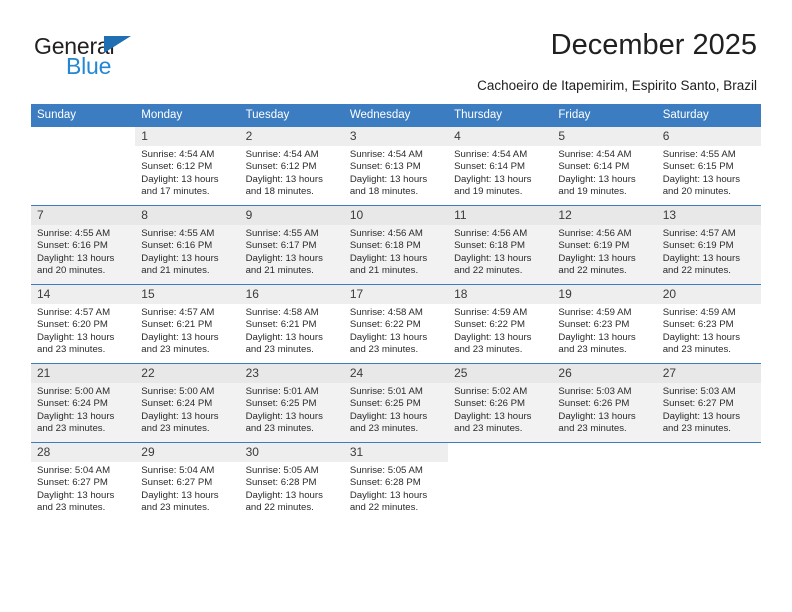 Image resolution: width=792 pixels, height=612 pixels. Describe the element at coordinates (187, 136) in the screenshot. I see `day-number: 1` at that location.